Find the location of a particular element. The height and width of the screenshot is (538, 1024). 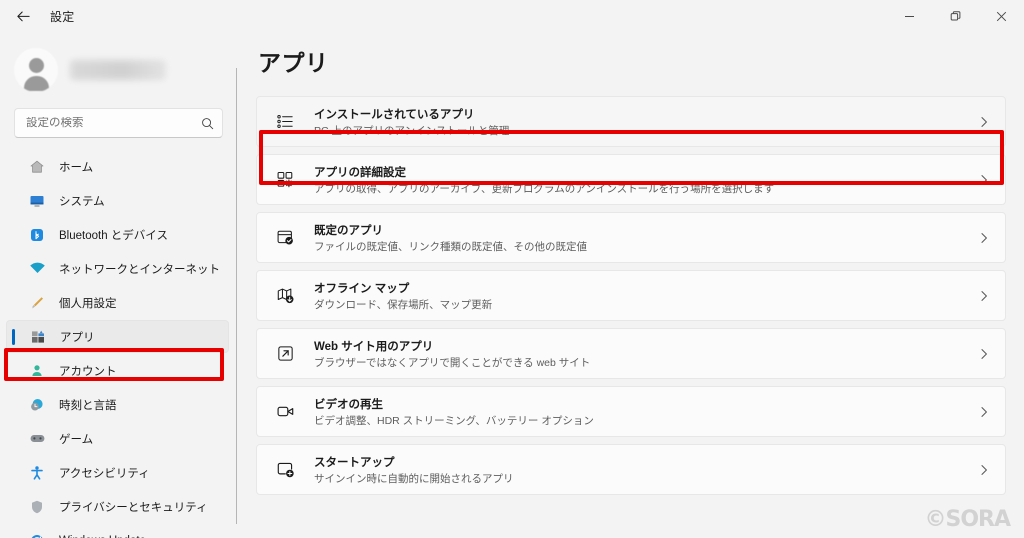

home-icon is located at coordinates (37, 167).